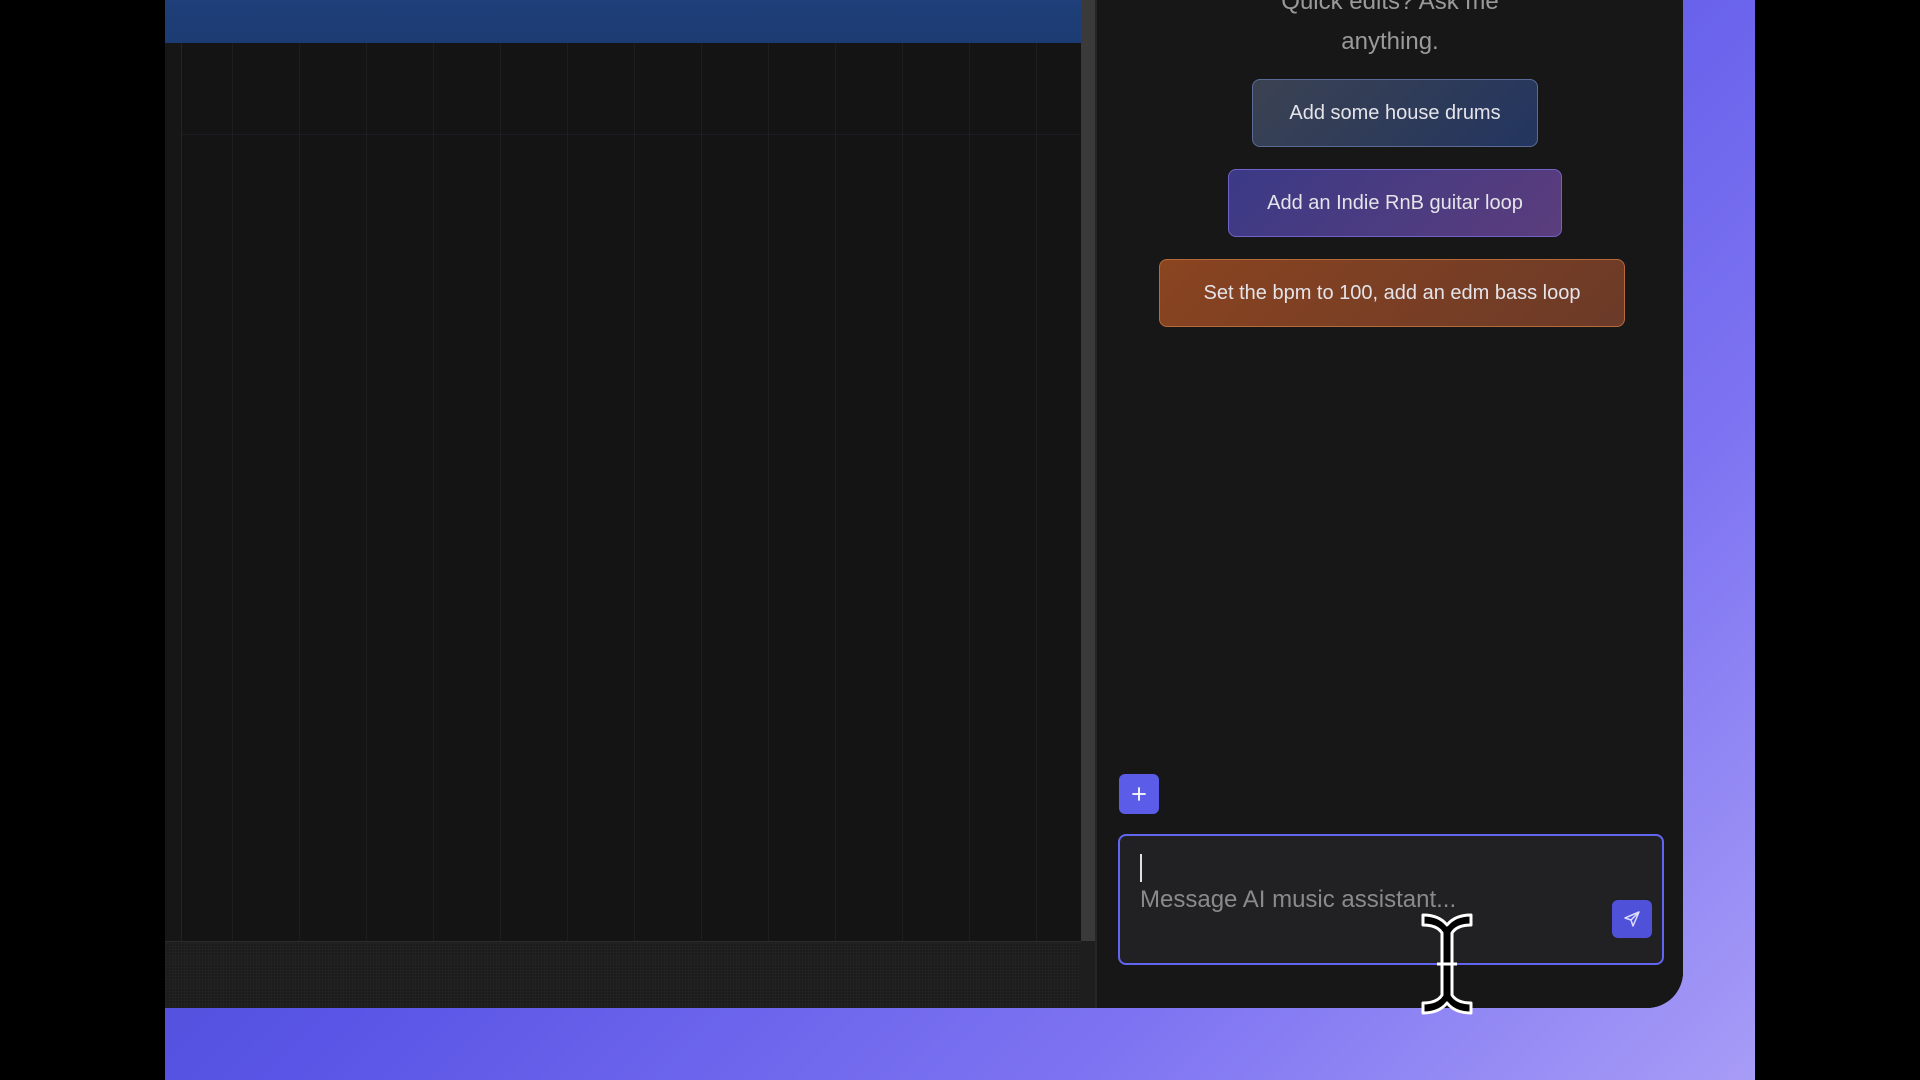  I want to click on message-input, so click(1391, 899).